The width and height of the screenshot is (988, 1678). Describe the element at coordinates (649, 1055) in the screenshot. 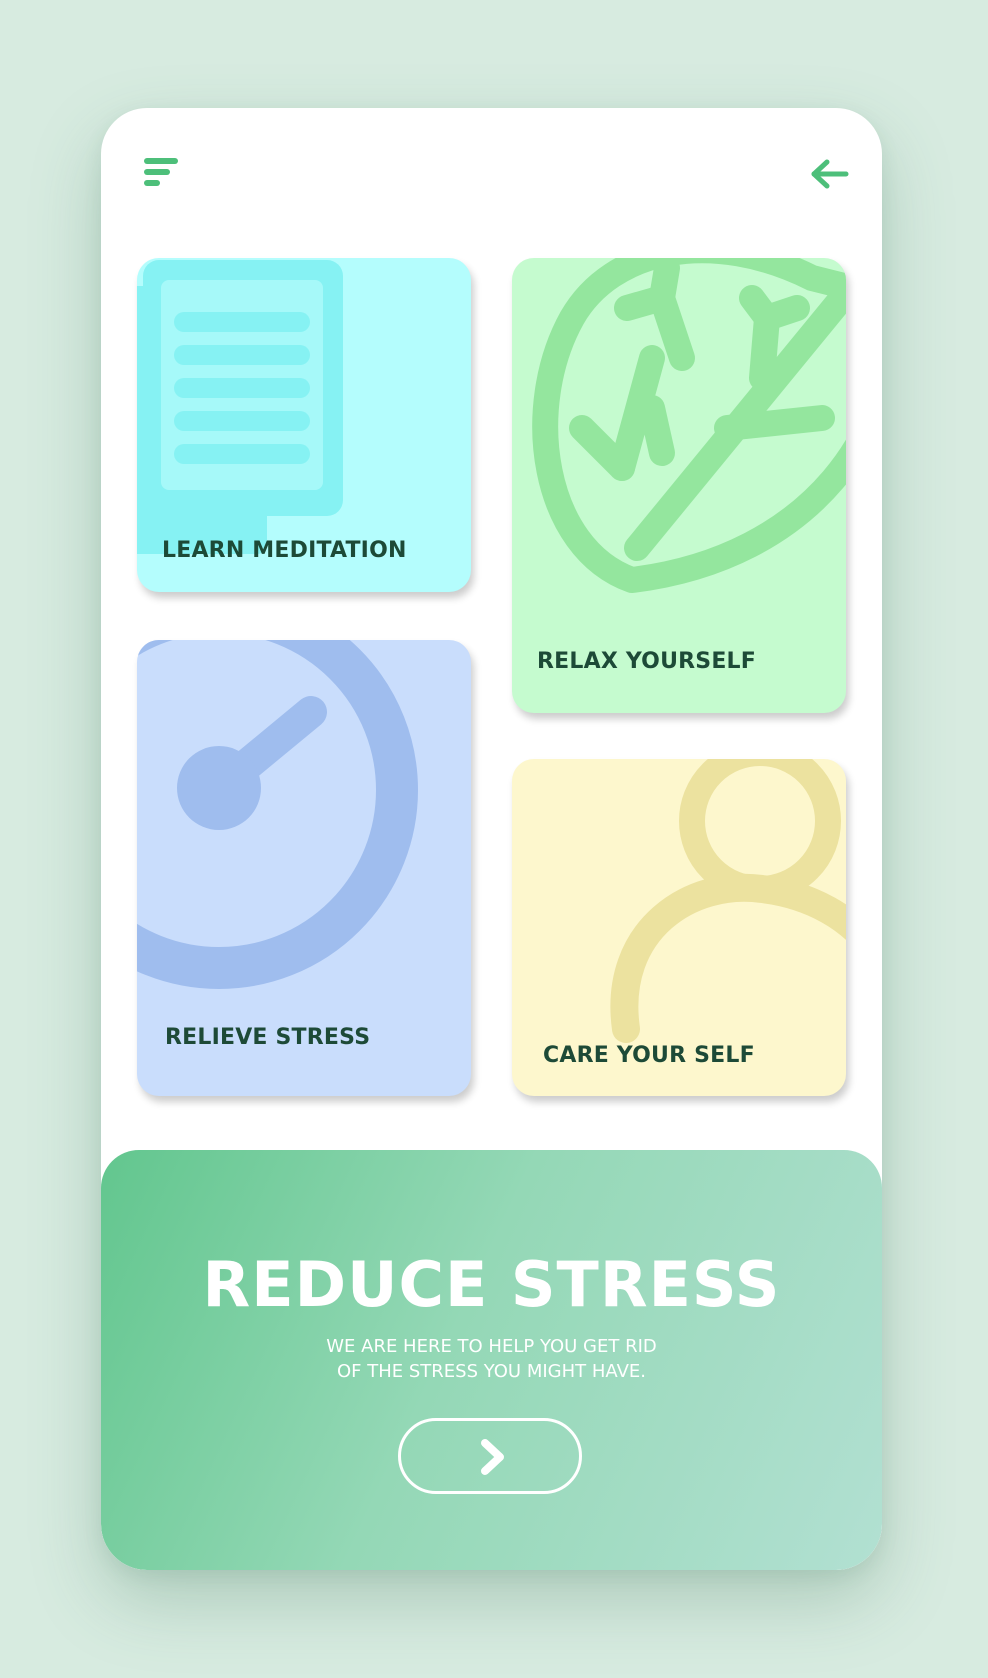

I see `card-label: CARE YOUR SELF` at that location.